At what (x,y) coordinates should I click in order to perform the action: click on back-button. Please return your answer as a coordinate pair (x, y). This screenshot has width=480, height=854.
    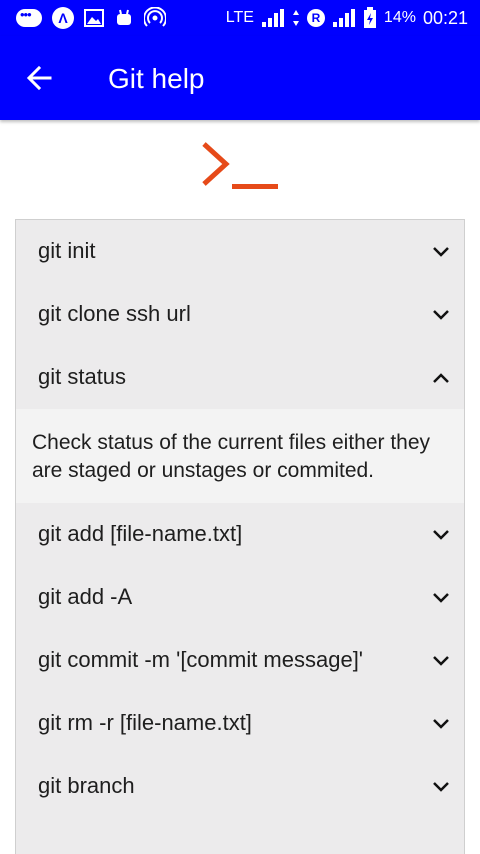
    Looking at the image, I should click on (40, 78).